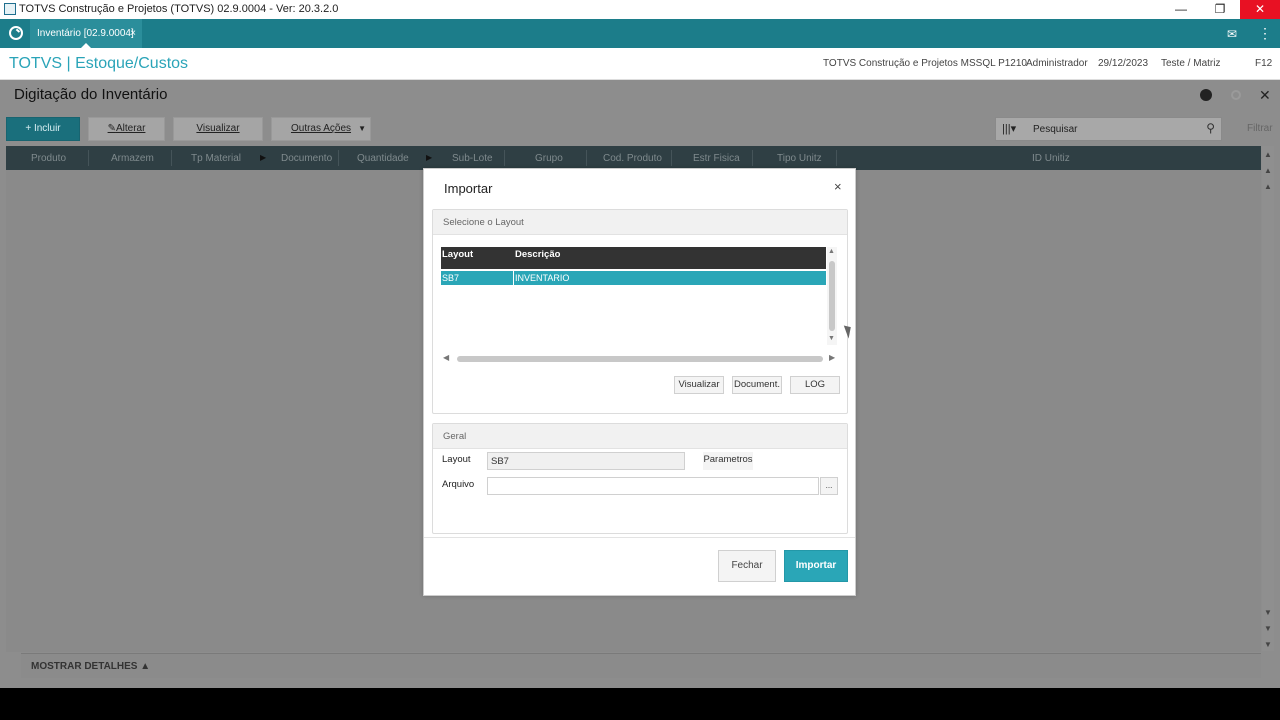  Describe the element at coordinates (99, 63) in the screenshot. I see `module-brand: TOTVS | Estoque/Custos` at that location.